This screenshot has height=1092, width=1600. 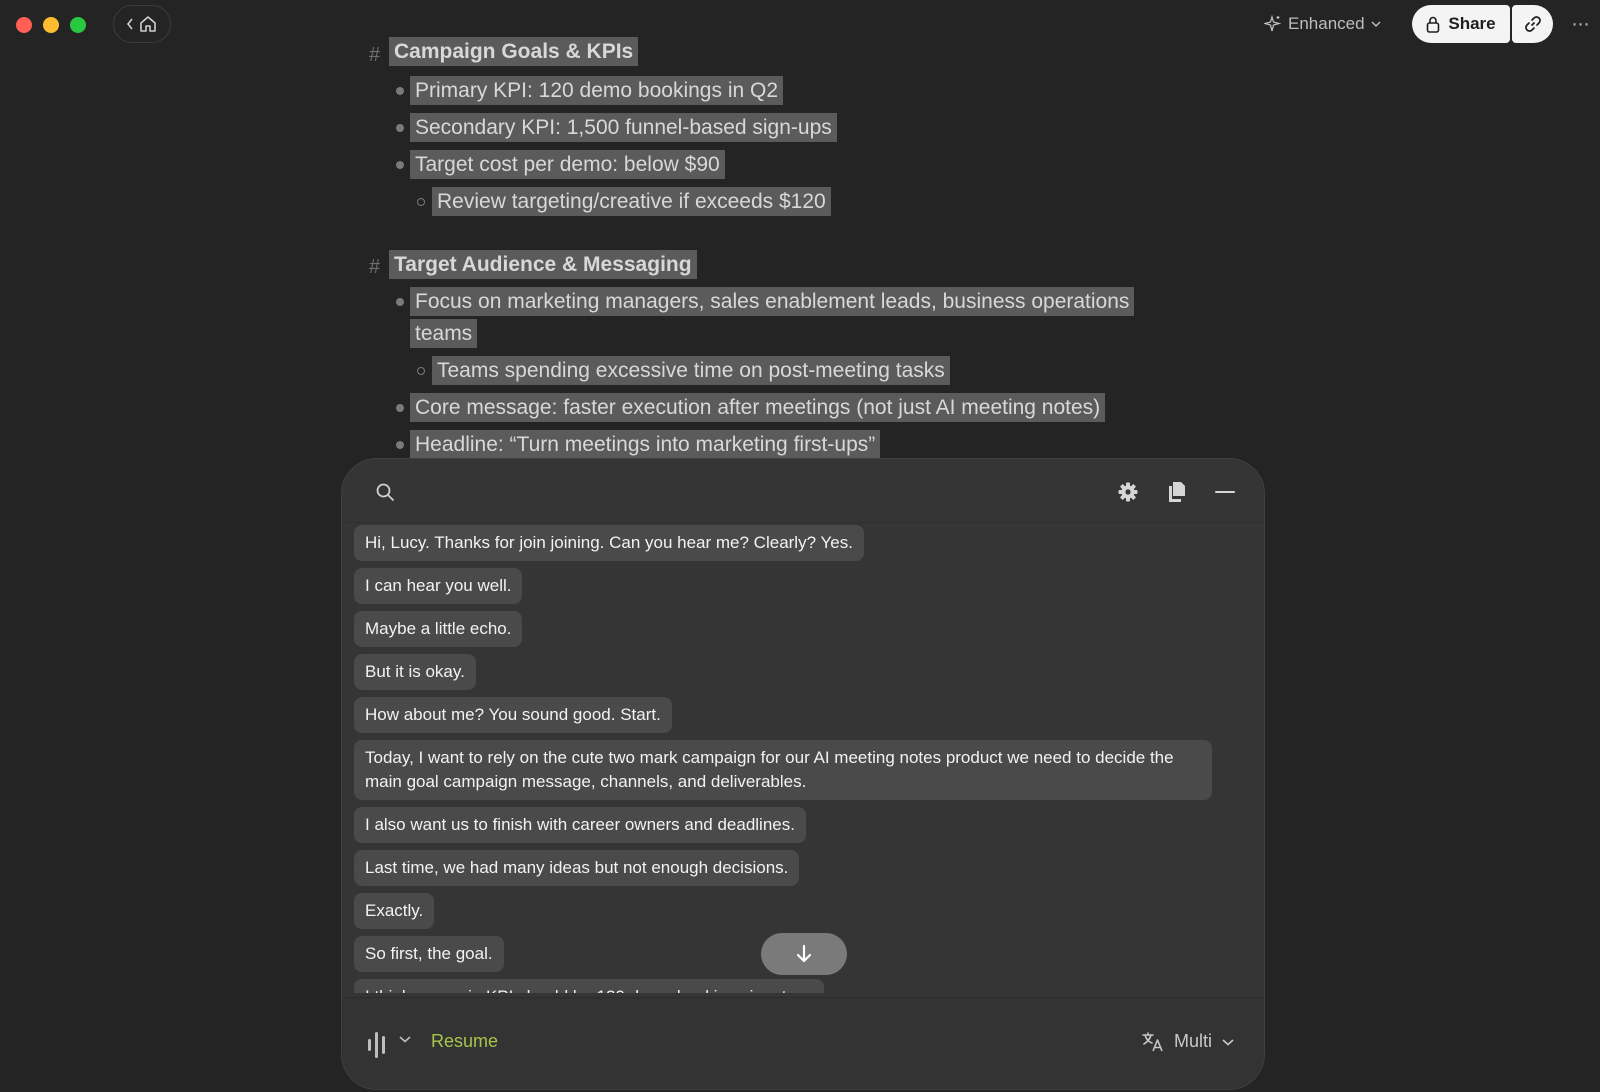 What do you see at coordinates (1472, 23) in the screenshot?
I see `share-button-label: Share` at bounding box center [1472, 23].